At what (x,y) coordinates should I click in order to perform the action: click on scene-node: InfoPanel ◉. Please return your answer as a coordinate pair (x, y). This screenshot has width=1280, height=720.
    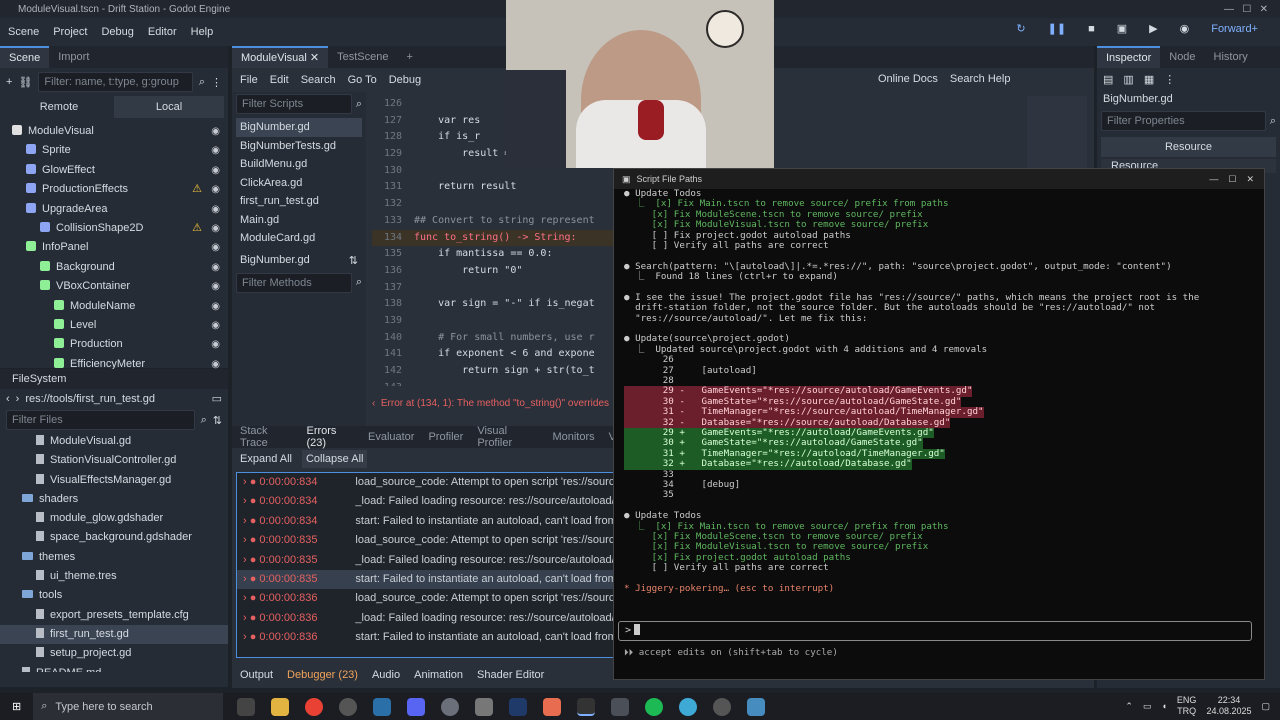
    Looking at the image, I should click on (114, 247).